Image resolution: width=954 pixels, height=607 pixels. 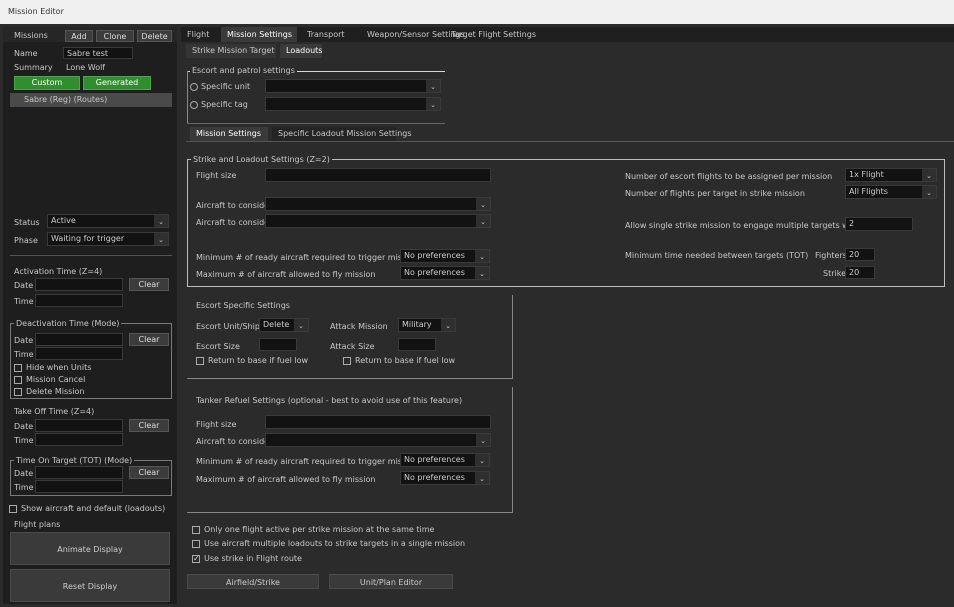 I want to click on window-titlebar: Mission Editor, so click(x=477, y=12).